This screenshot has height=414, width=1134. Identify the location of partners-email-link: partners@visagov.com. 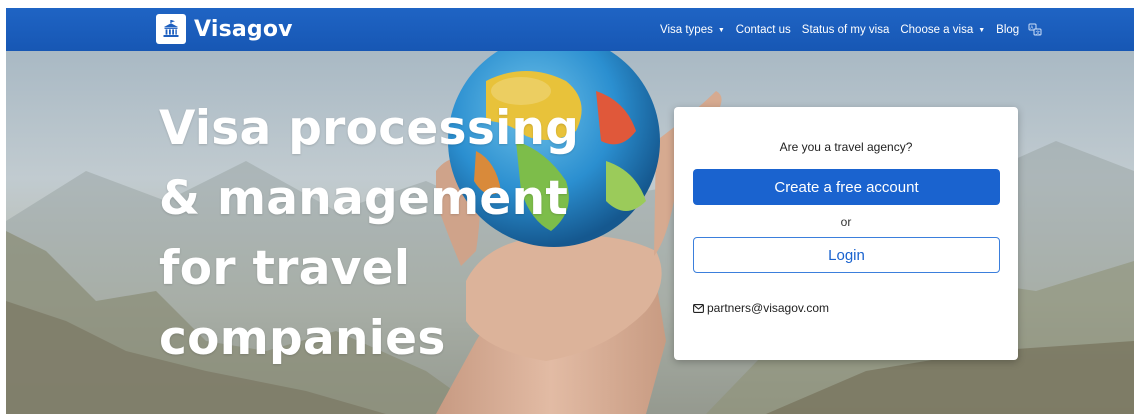
(761, 308).